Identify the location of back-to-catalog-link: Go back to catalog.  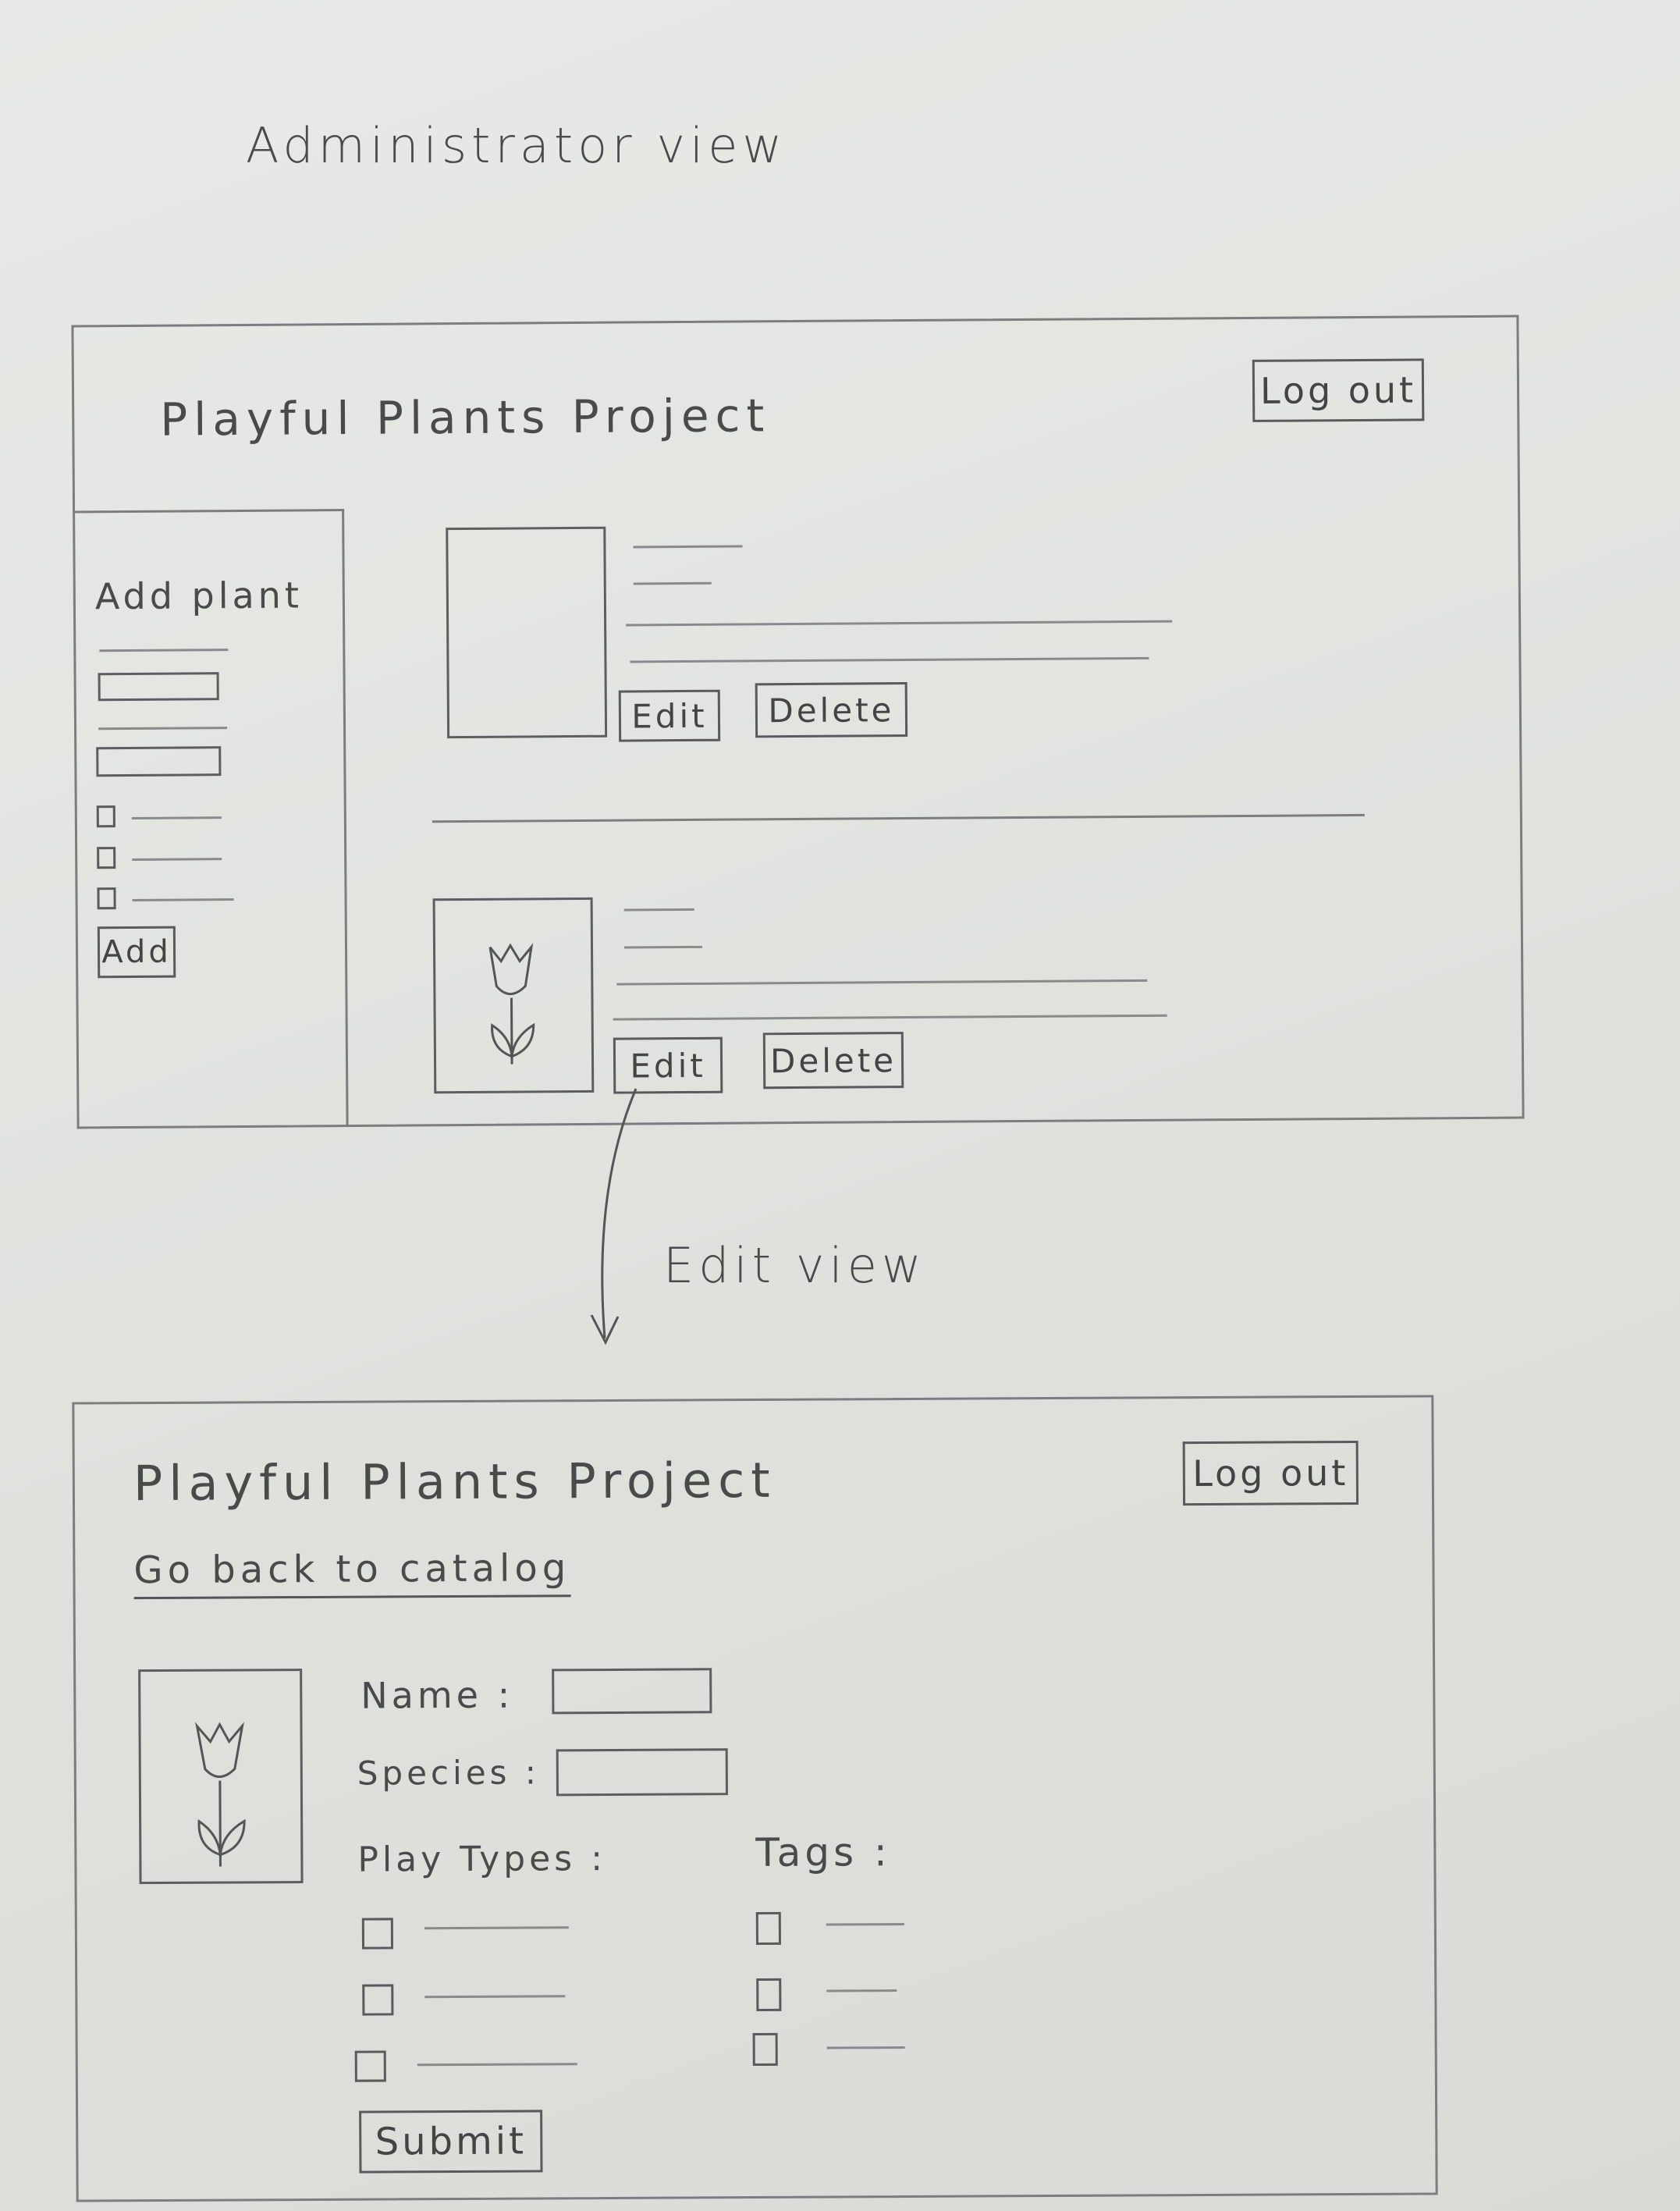
(352, 1573).